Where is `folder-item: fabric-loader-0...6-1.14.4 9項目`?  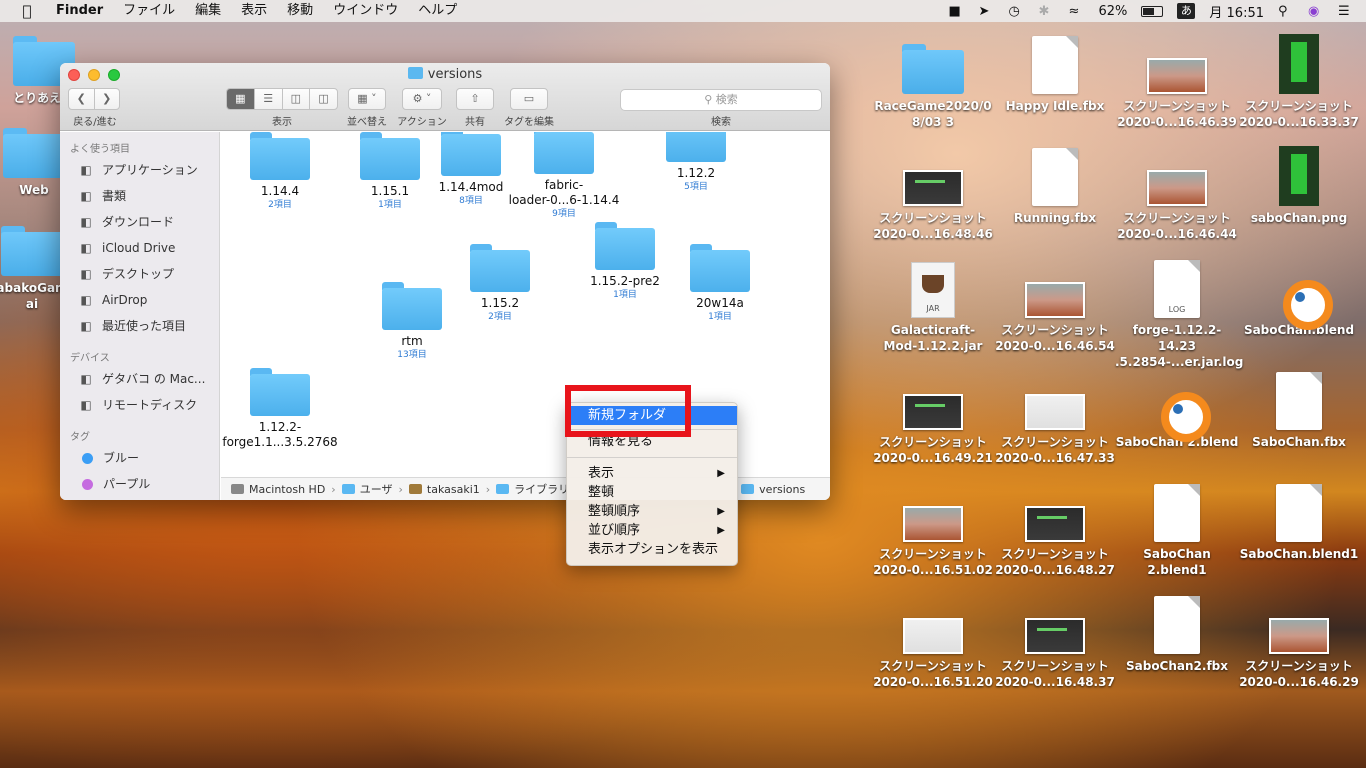
folder-item: fabric-loader-0...6-1.14.4 9項目 is located at coordinates (564, 176).